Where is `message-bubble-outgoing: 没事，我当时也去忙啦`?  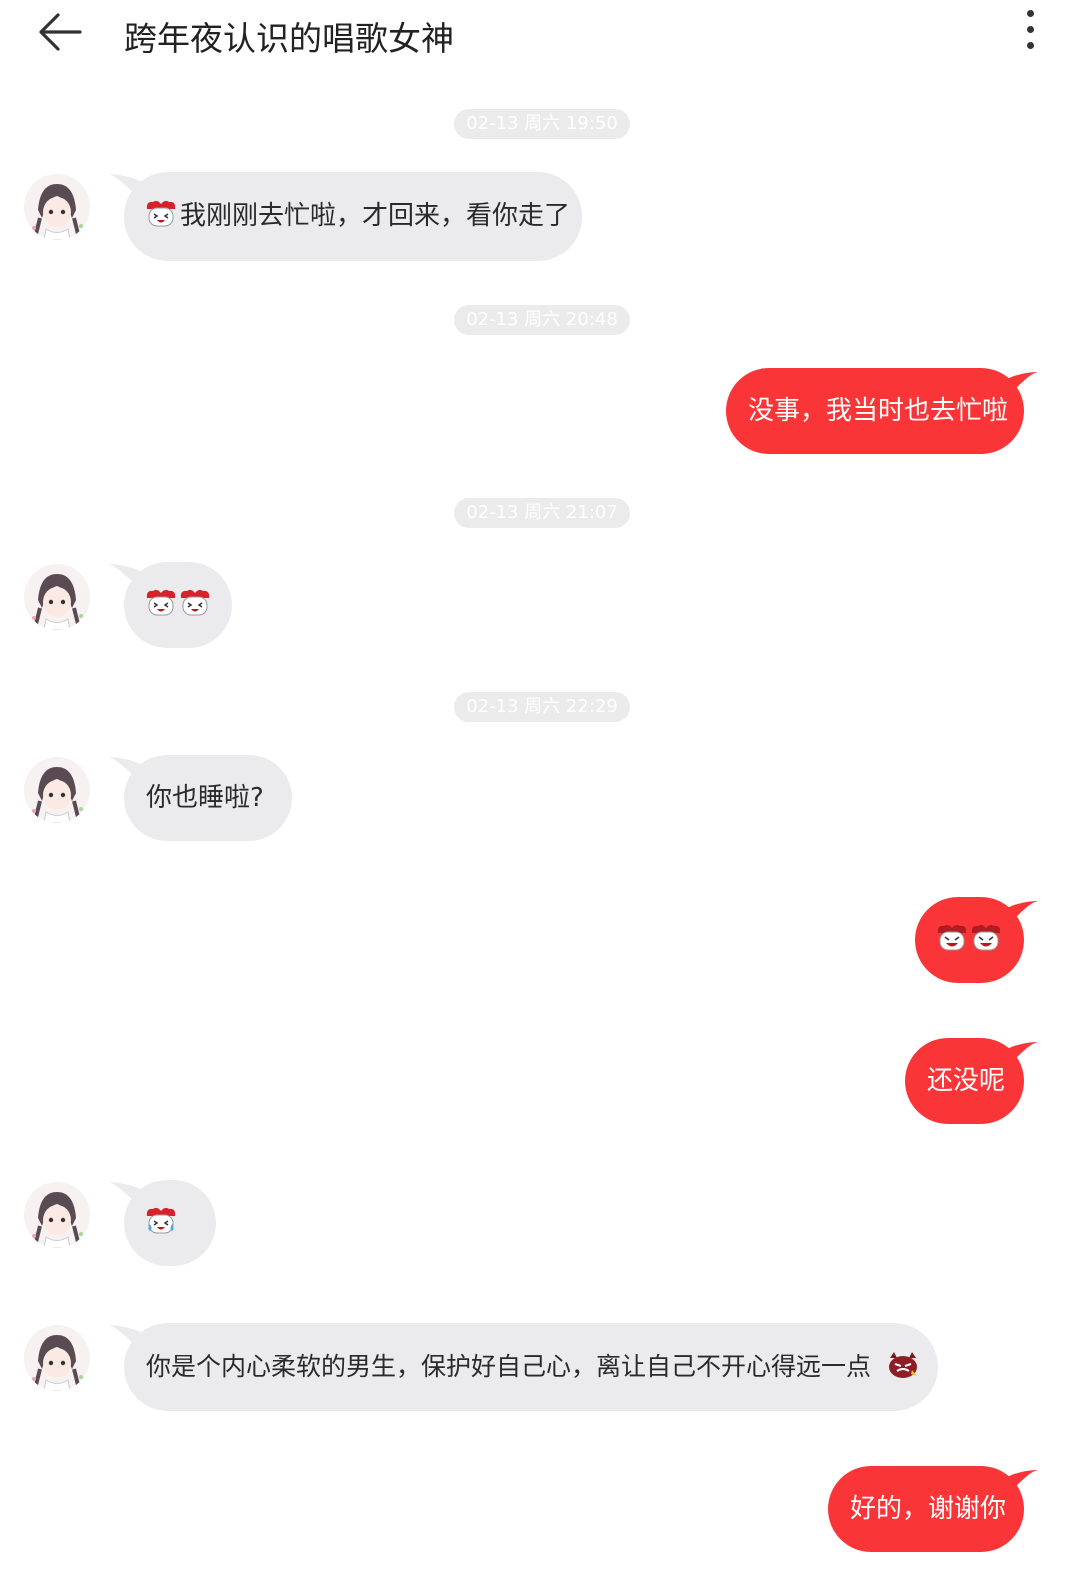 message-bubble-outgoing: 没事，我当时也去忙啦 is located at coordinates (875, 411).